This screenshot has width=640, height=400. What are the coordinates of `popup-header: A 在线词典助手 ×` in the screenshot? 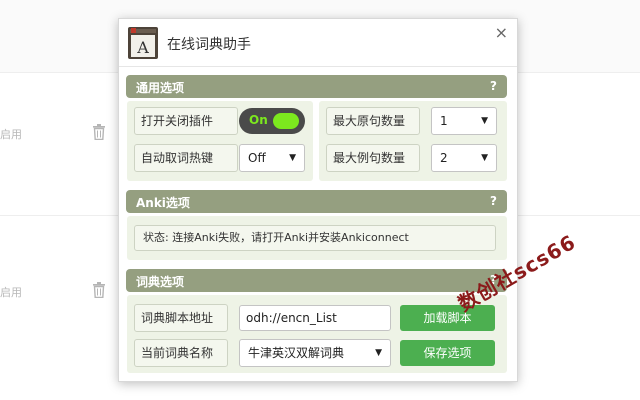 It's located at (318, 42).